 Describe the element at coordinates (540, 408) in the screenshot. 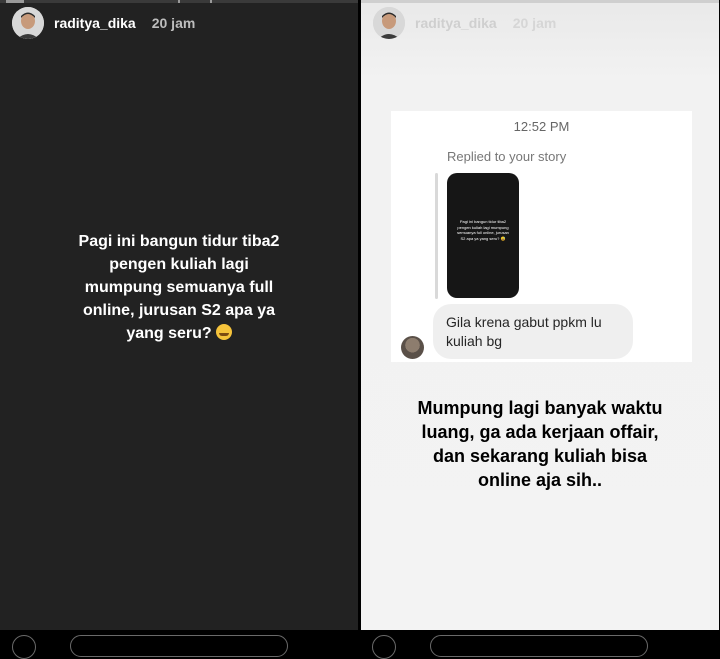

I see `story-text-line: Mumpung lagi banyak waktu` at that location.